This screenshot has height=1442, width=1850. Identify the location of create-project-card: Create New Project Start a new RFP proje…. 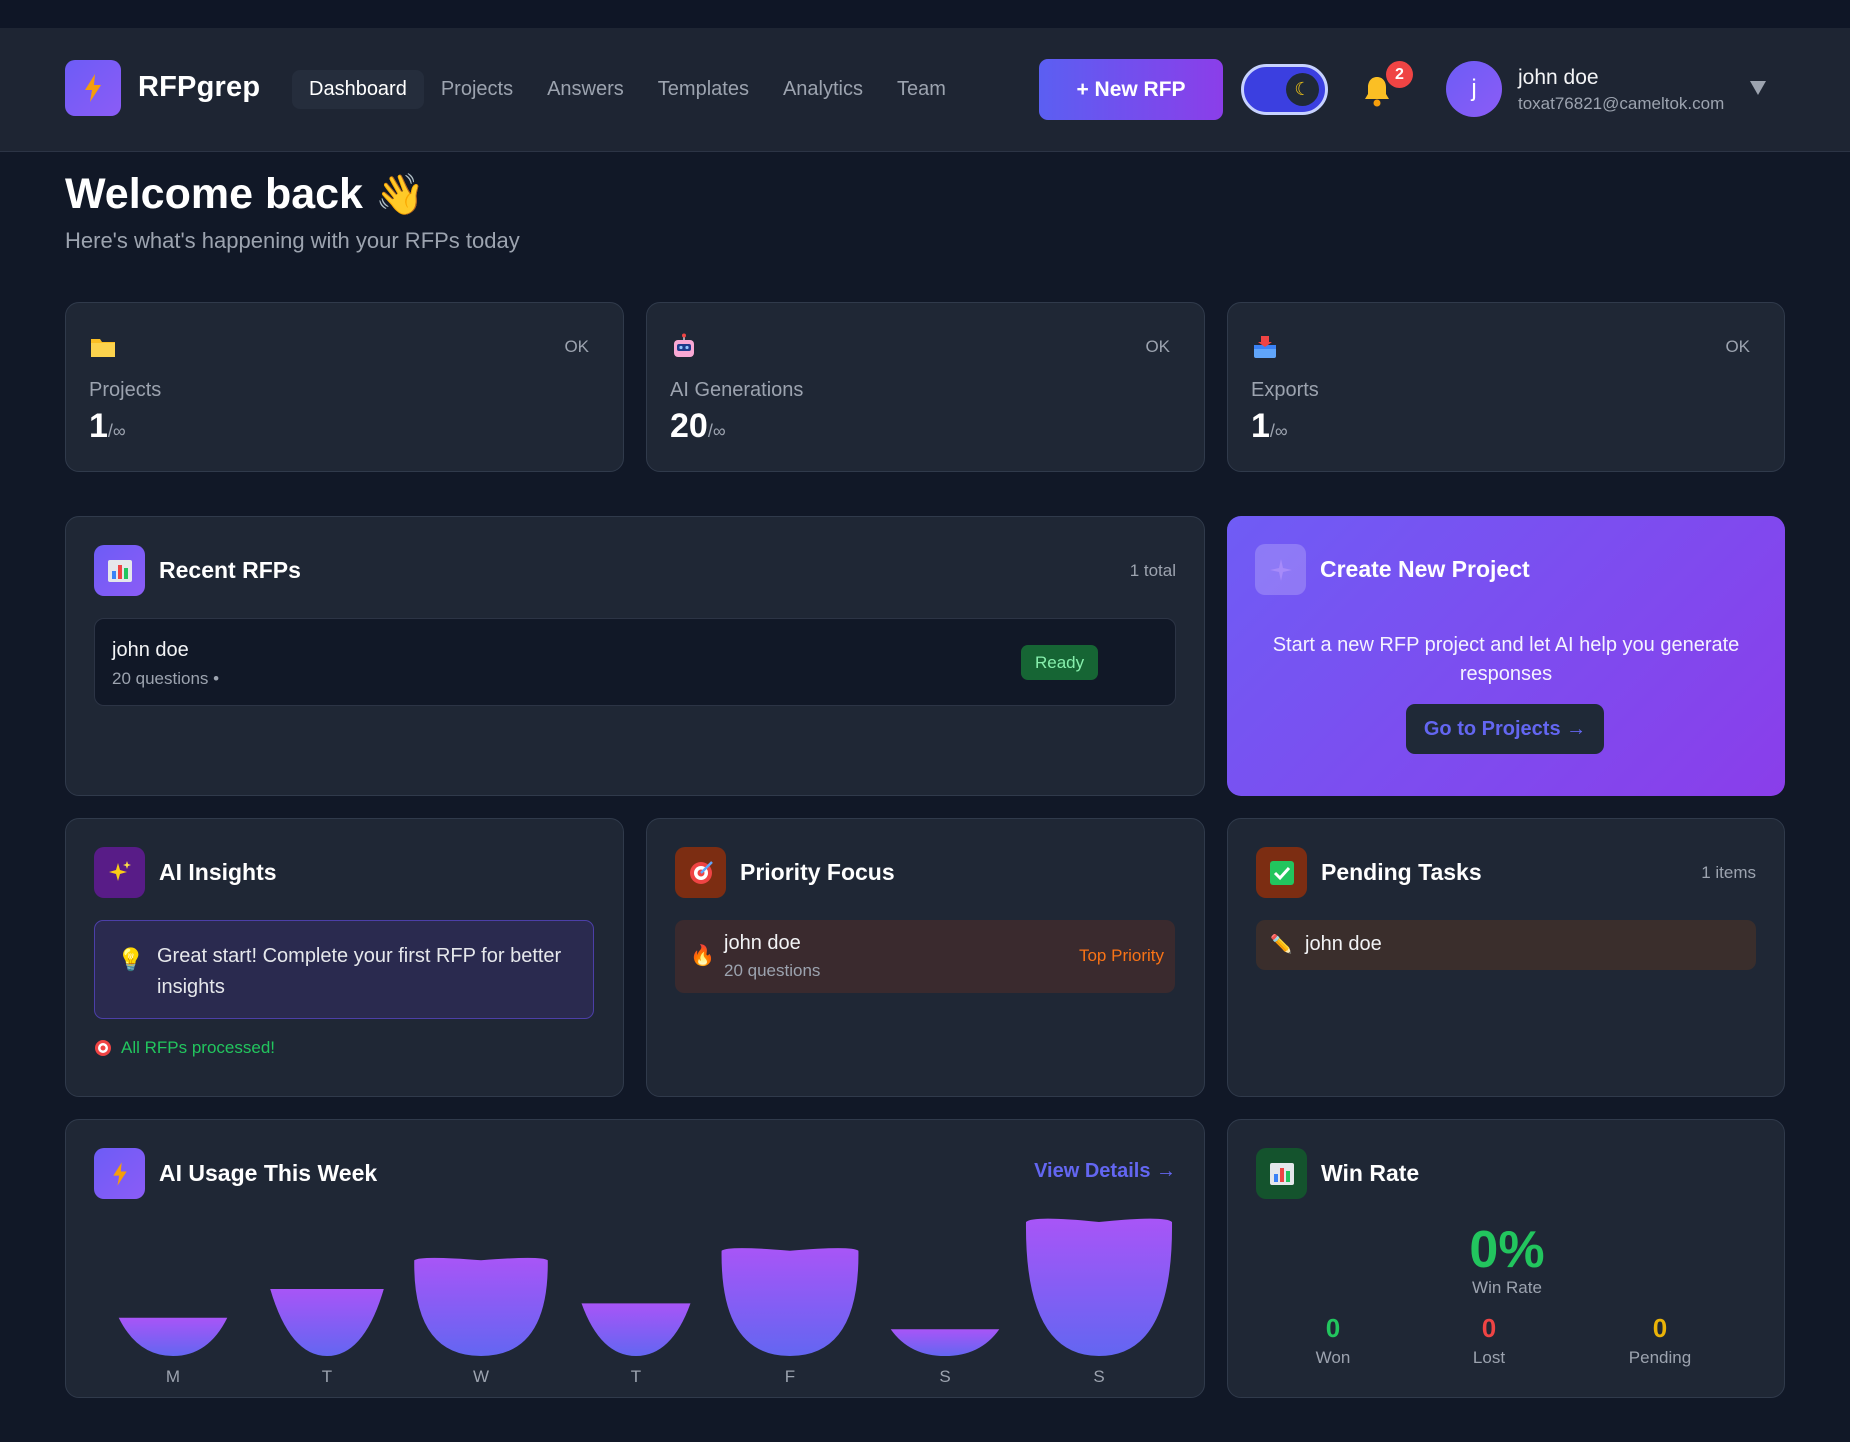
(1506, 656).